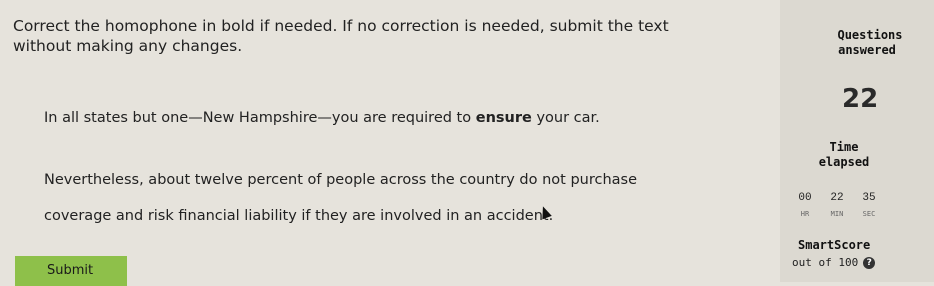 The image size is (934, 286). What do you see at coordinates (844, 162) in the screenshot?
I see `time-elapsed-label-line2: elapsed` at bounding box center [844, 162].